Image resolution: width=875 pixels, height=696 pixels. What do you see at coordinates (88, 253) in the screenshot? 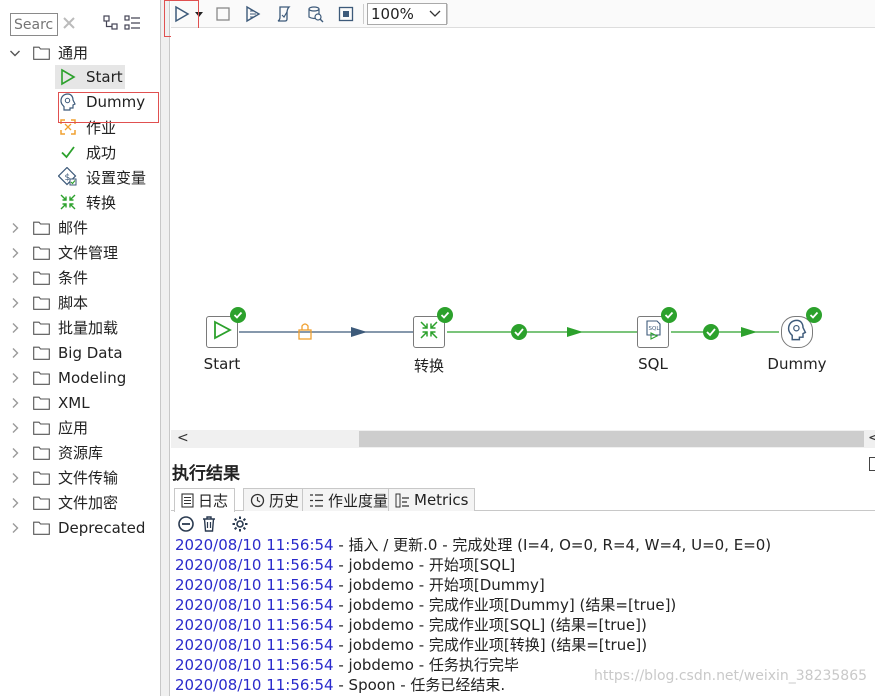
I see `tree-folder-label: 文件管理` at bounding box center [88, 253].